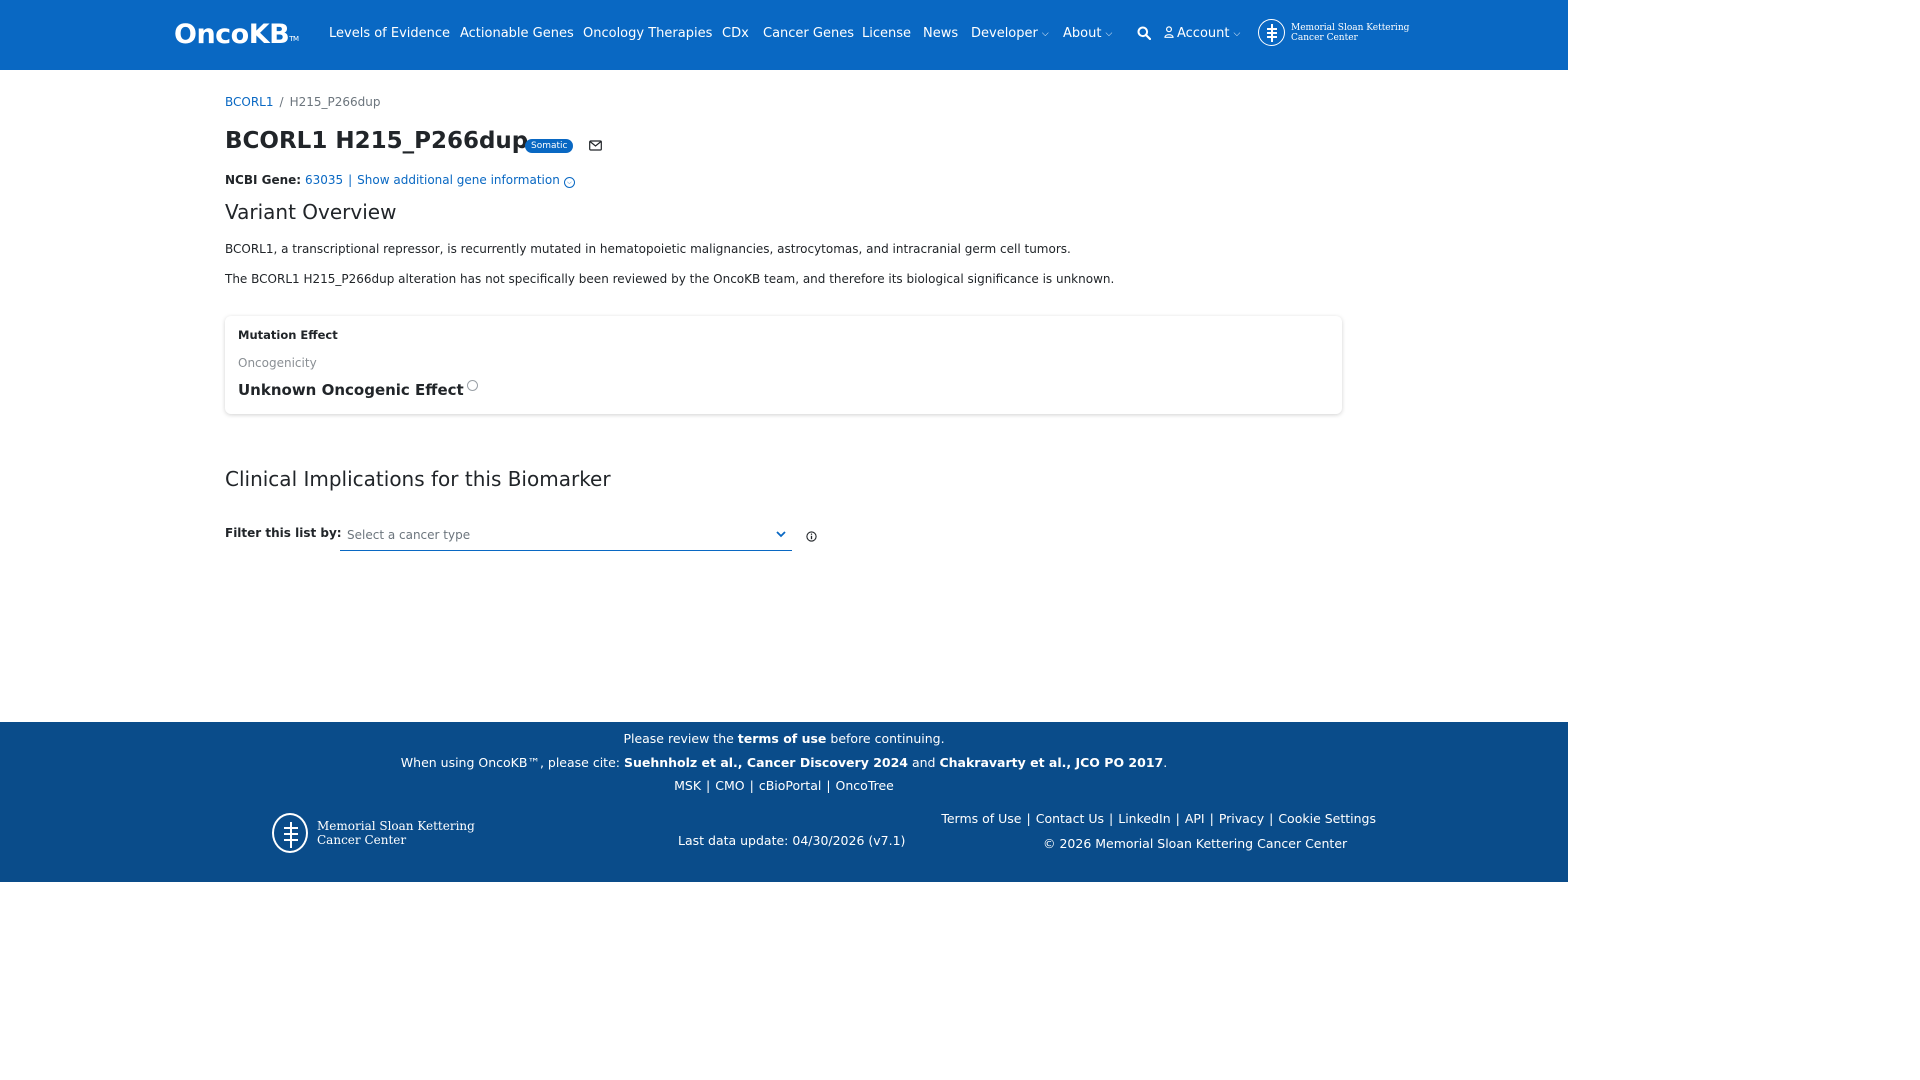 This screenshot has height=1080, width=1920. I want to click on account-menu: Account ⌵, so click(1202, 35).